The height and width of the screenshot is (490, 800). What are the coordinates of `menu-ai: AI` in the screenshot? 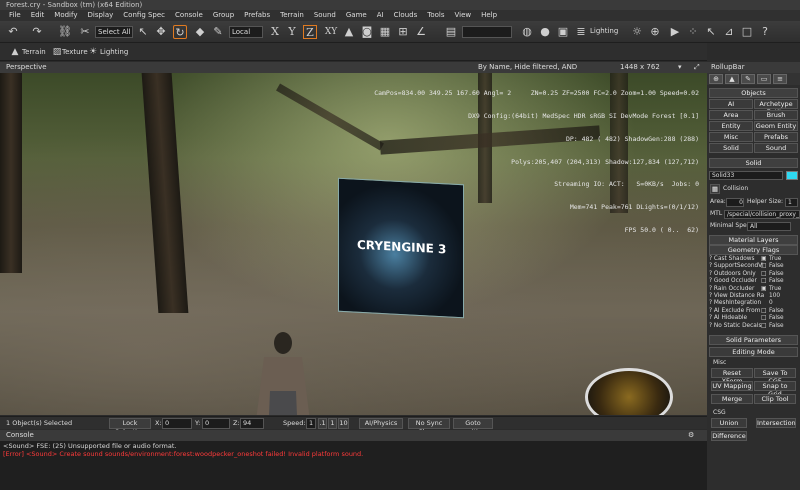 It's located at (380, 15).